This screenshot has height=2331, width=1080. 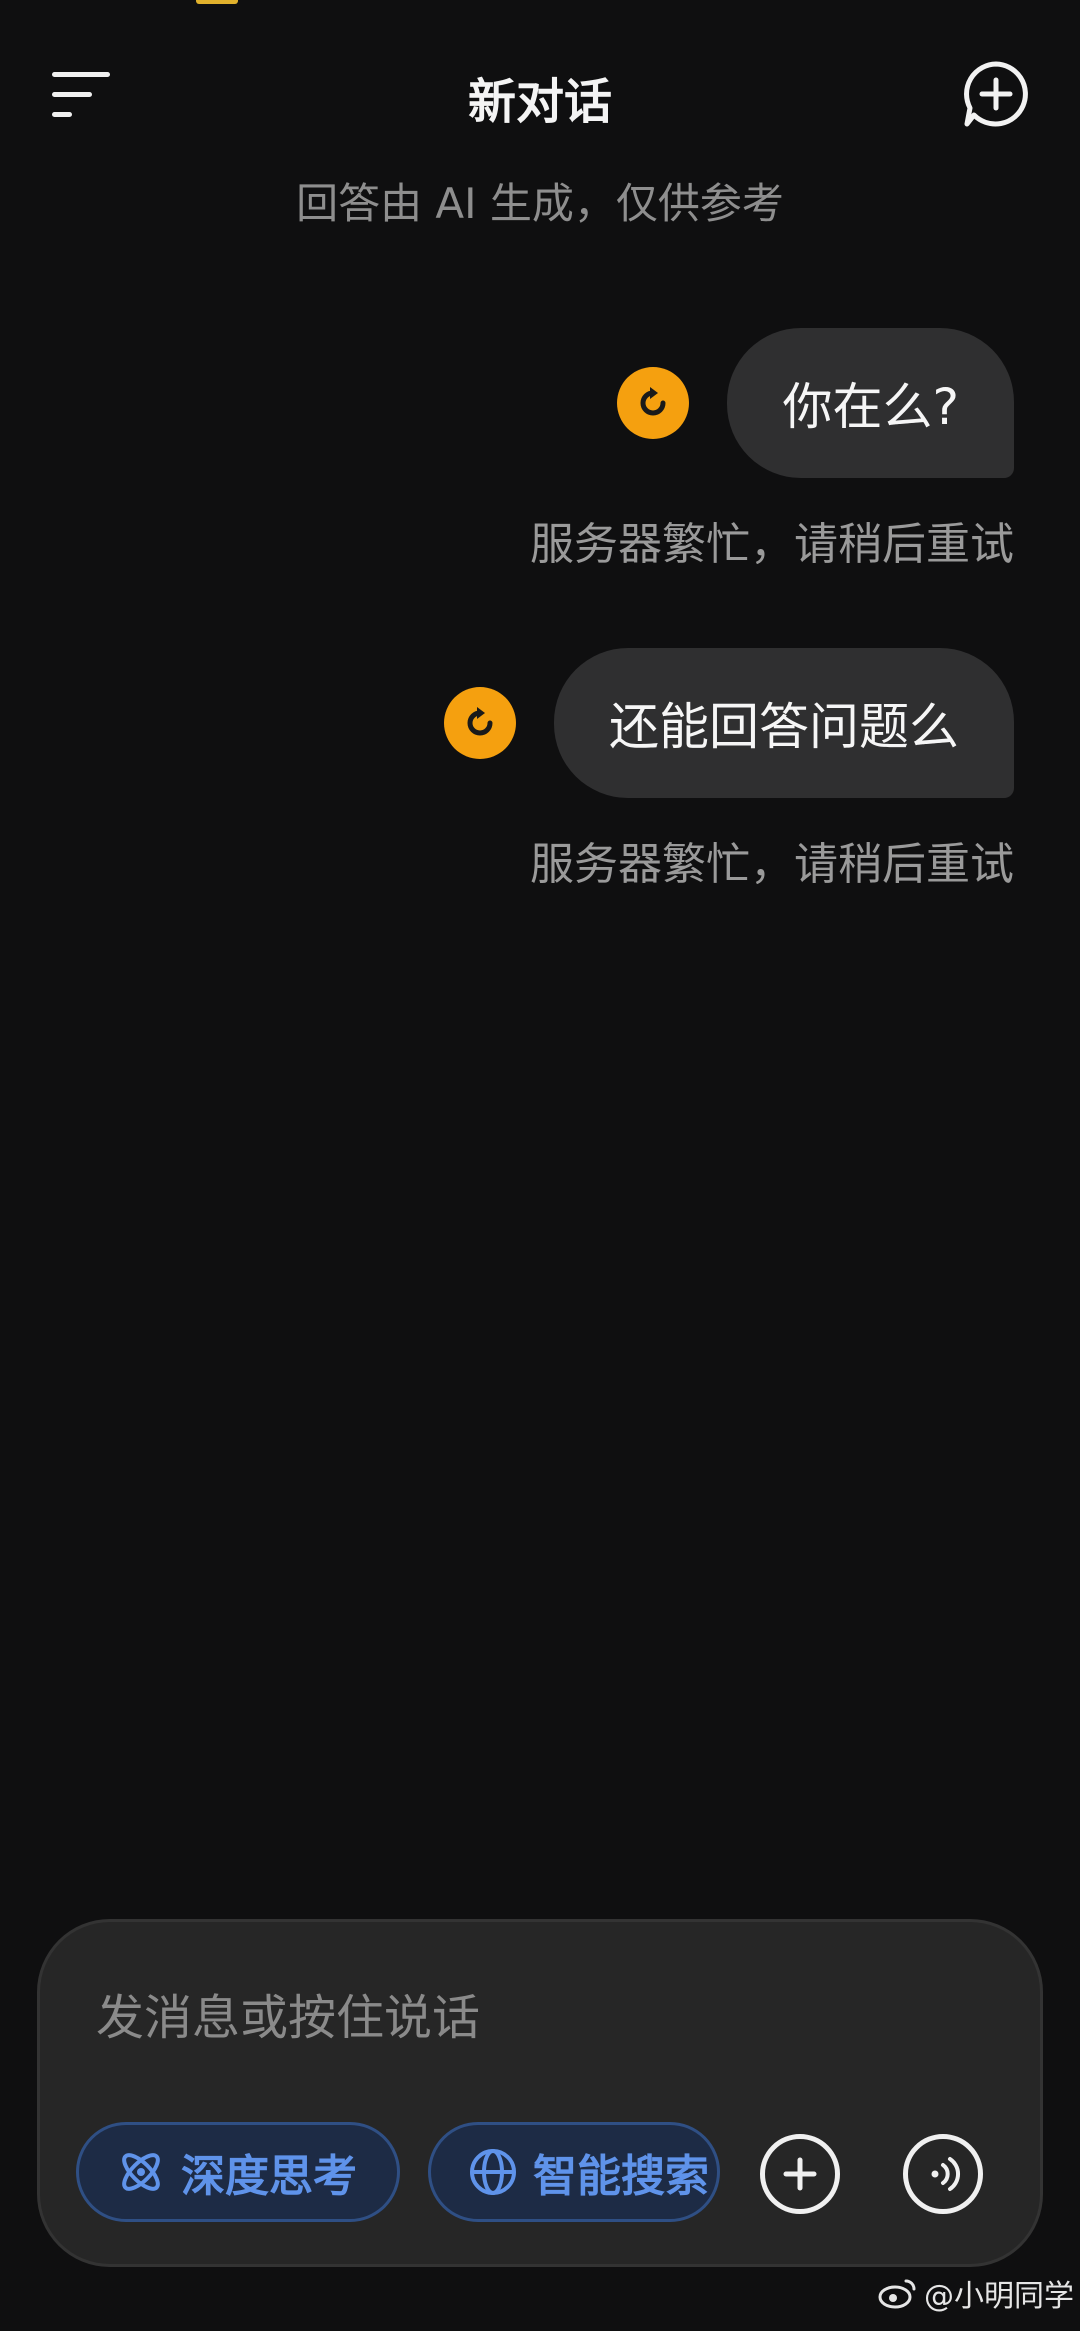 I want to click on watermark: @小明同学, so click(x=976, y=2293).